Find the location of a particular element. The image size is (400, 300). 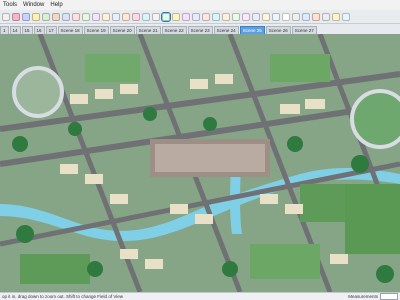

scene-tab-16: 16 is located at coordinates (39, 30).